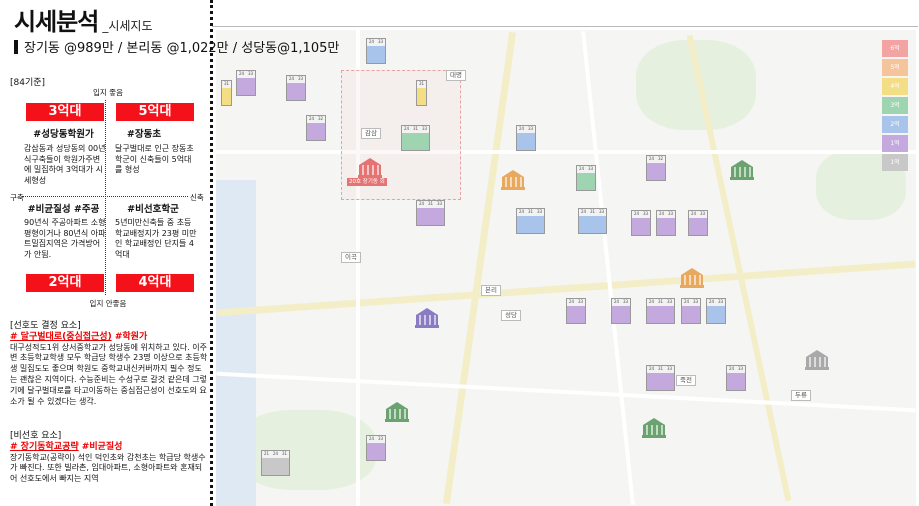  I want to click on legend-swatch: 2억, so click(895, 124).